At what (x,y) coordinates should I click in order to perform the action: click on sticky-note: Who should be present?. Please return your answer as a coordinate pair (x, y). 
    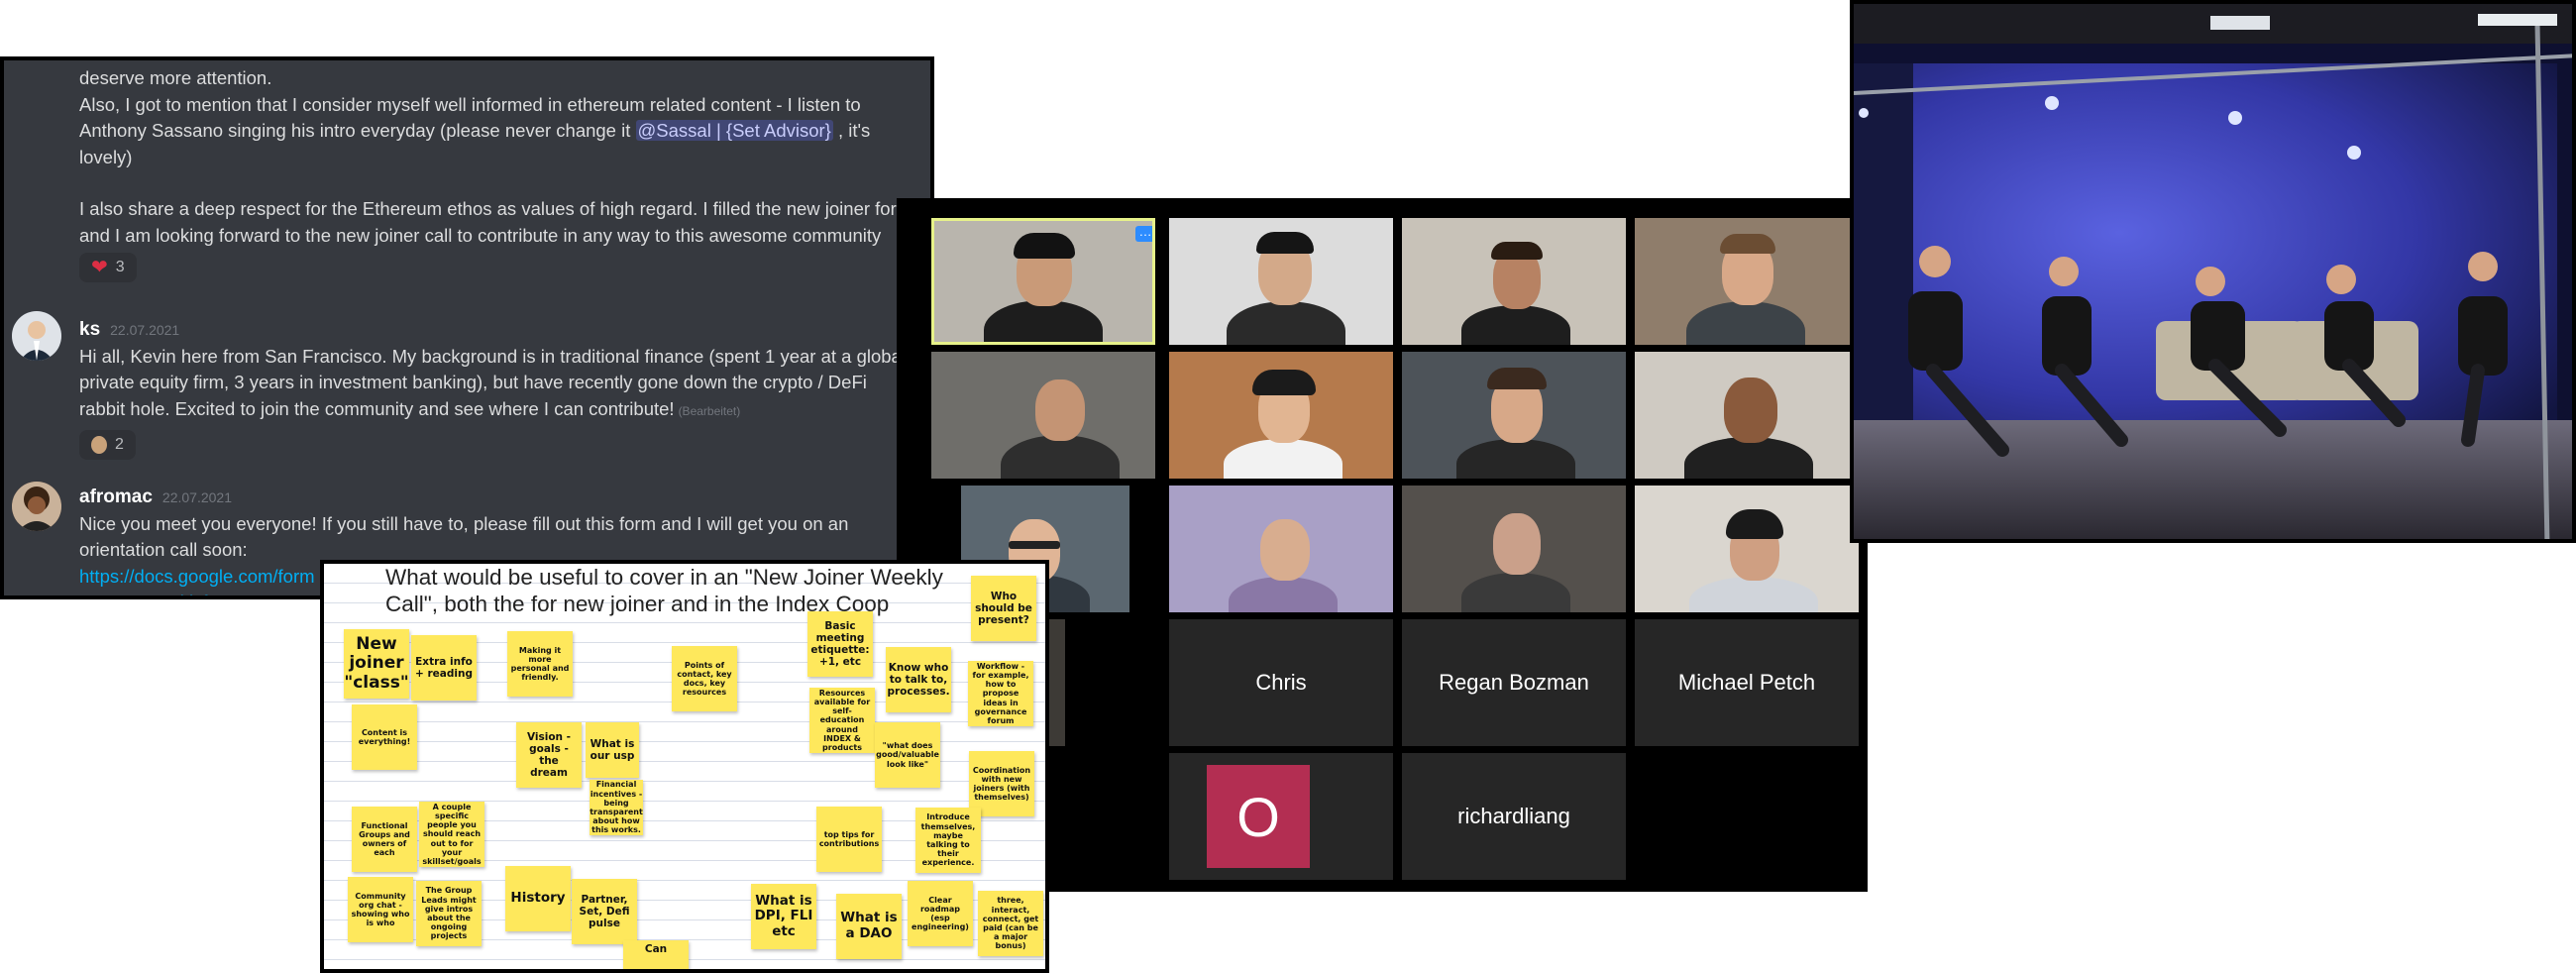
    Looking at the image, I should click on (1003, 608).